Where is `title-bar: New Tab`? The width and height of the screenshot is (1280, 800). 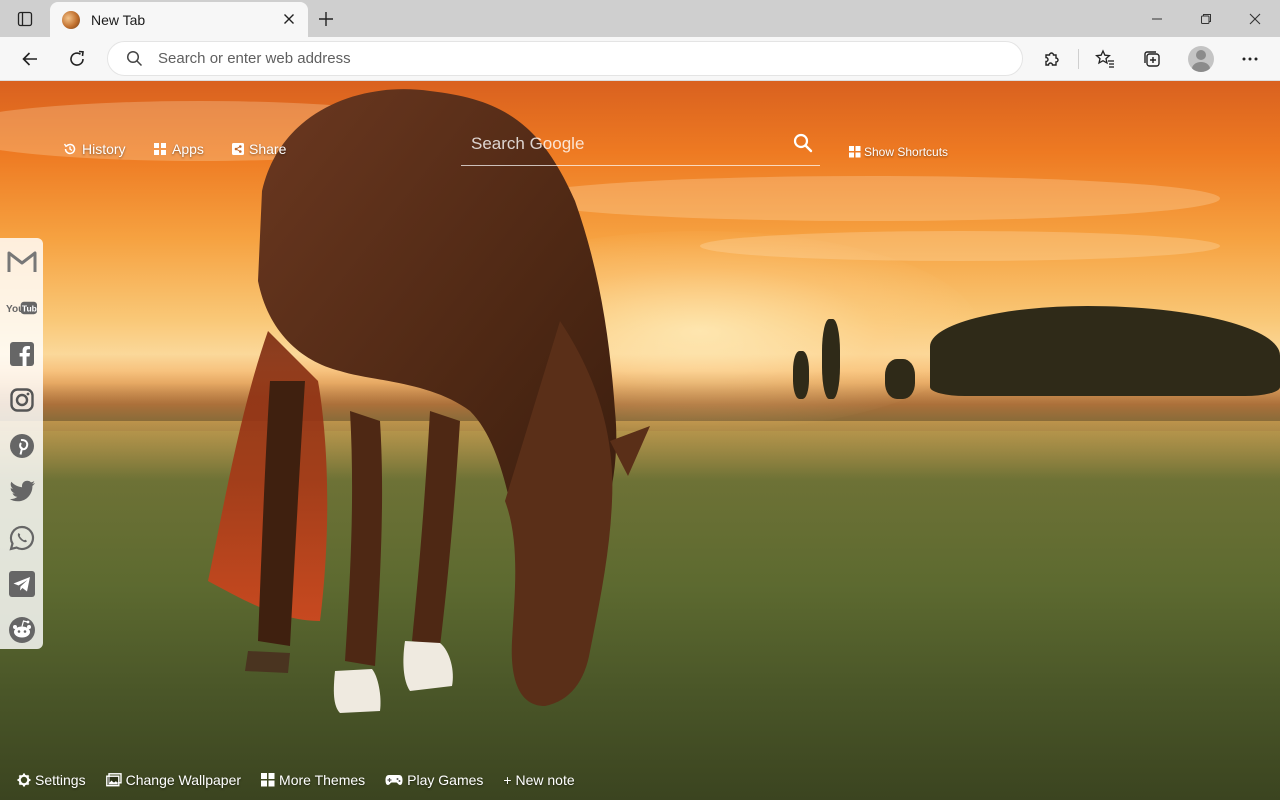
title-bar: New Tab is located at coordinates (640, 18).